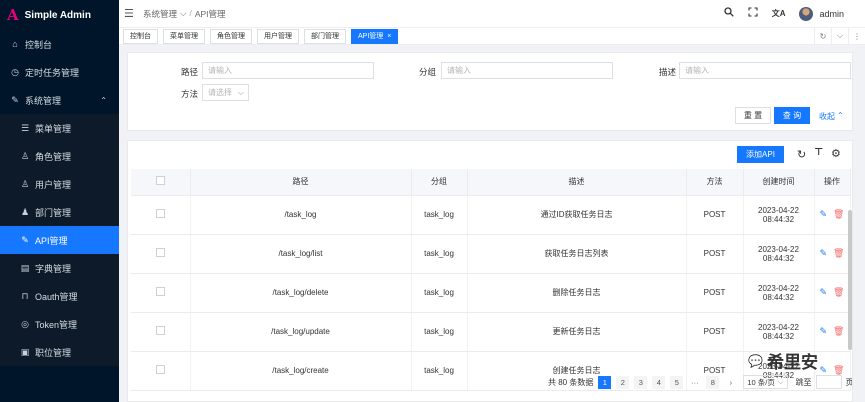 Image resolution: width=865 pixels, height=402 pixels. Describe the element at coordinates (59, 15) in the screenshot. I see `brand-logo: A Simple Admin` at that location.